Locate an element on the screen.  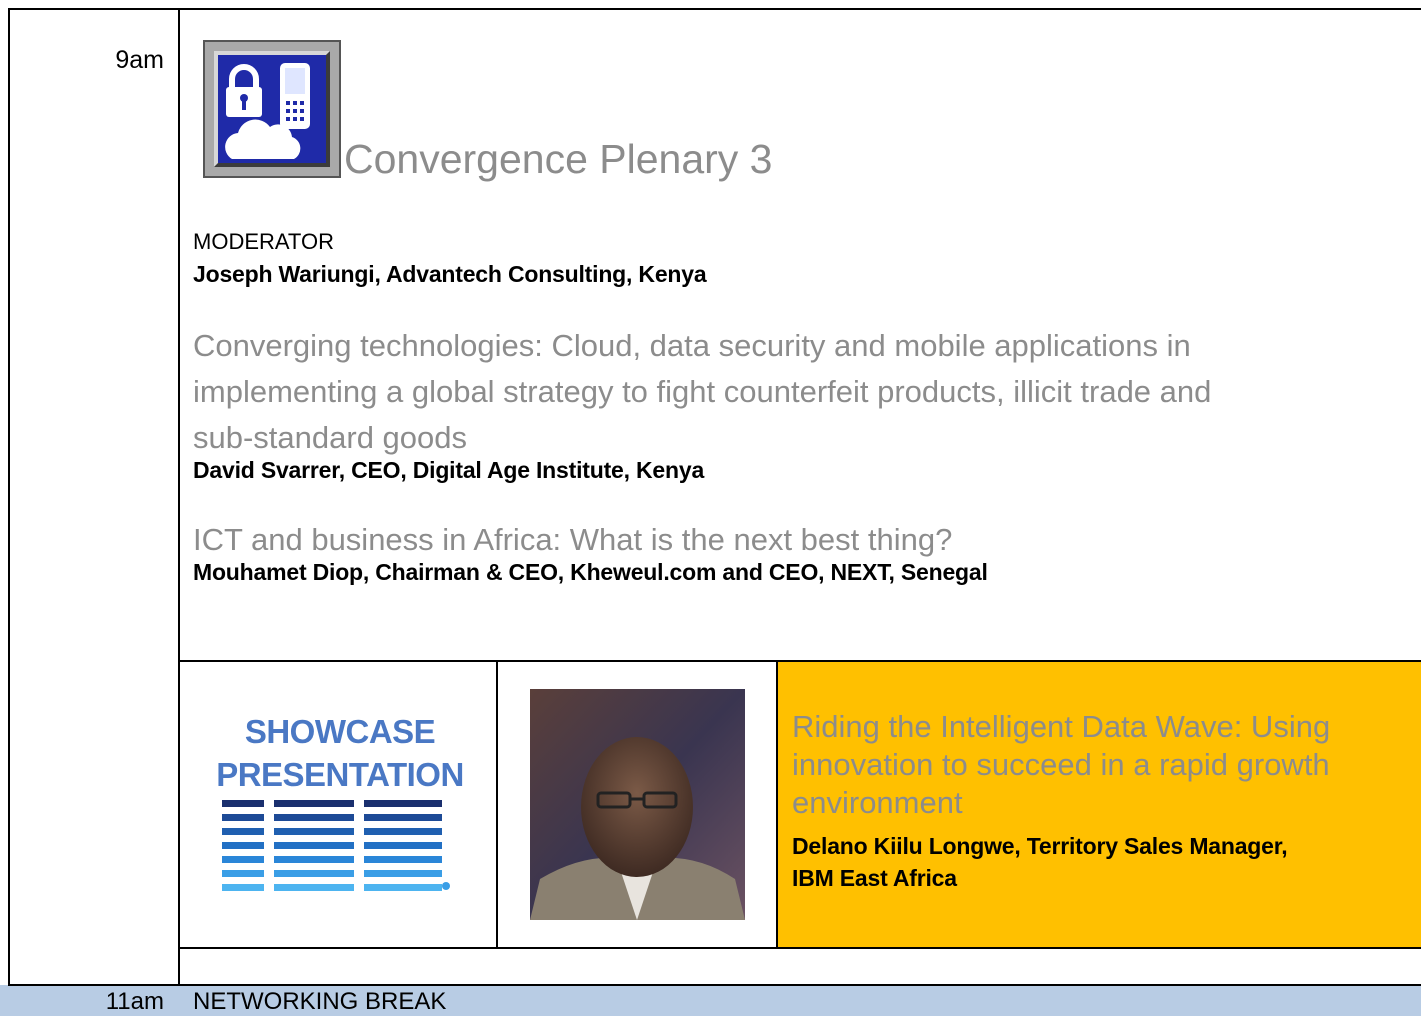
showcase-title-line-1: Riding the Intelligent Data Wave: Using is located at coordinates (1061, 726).